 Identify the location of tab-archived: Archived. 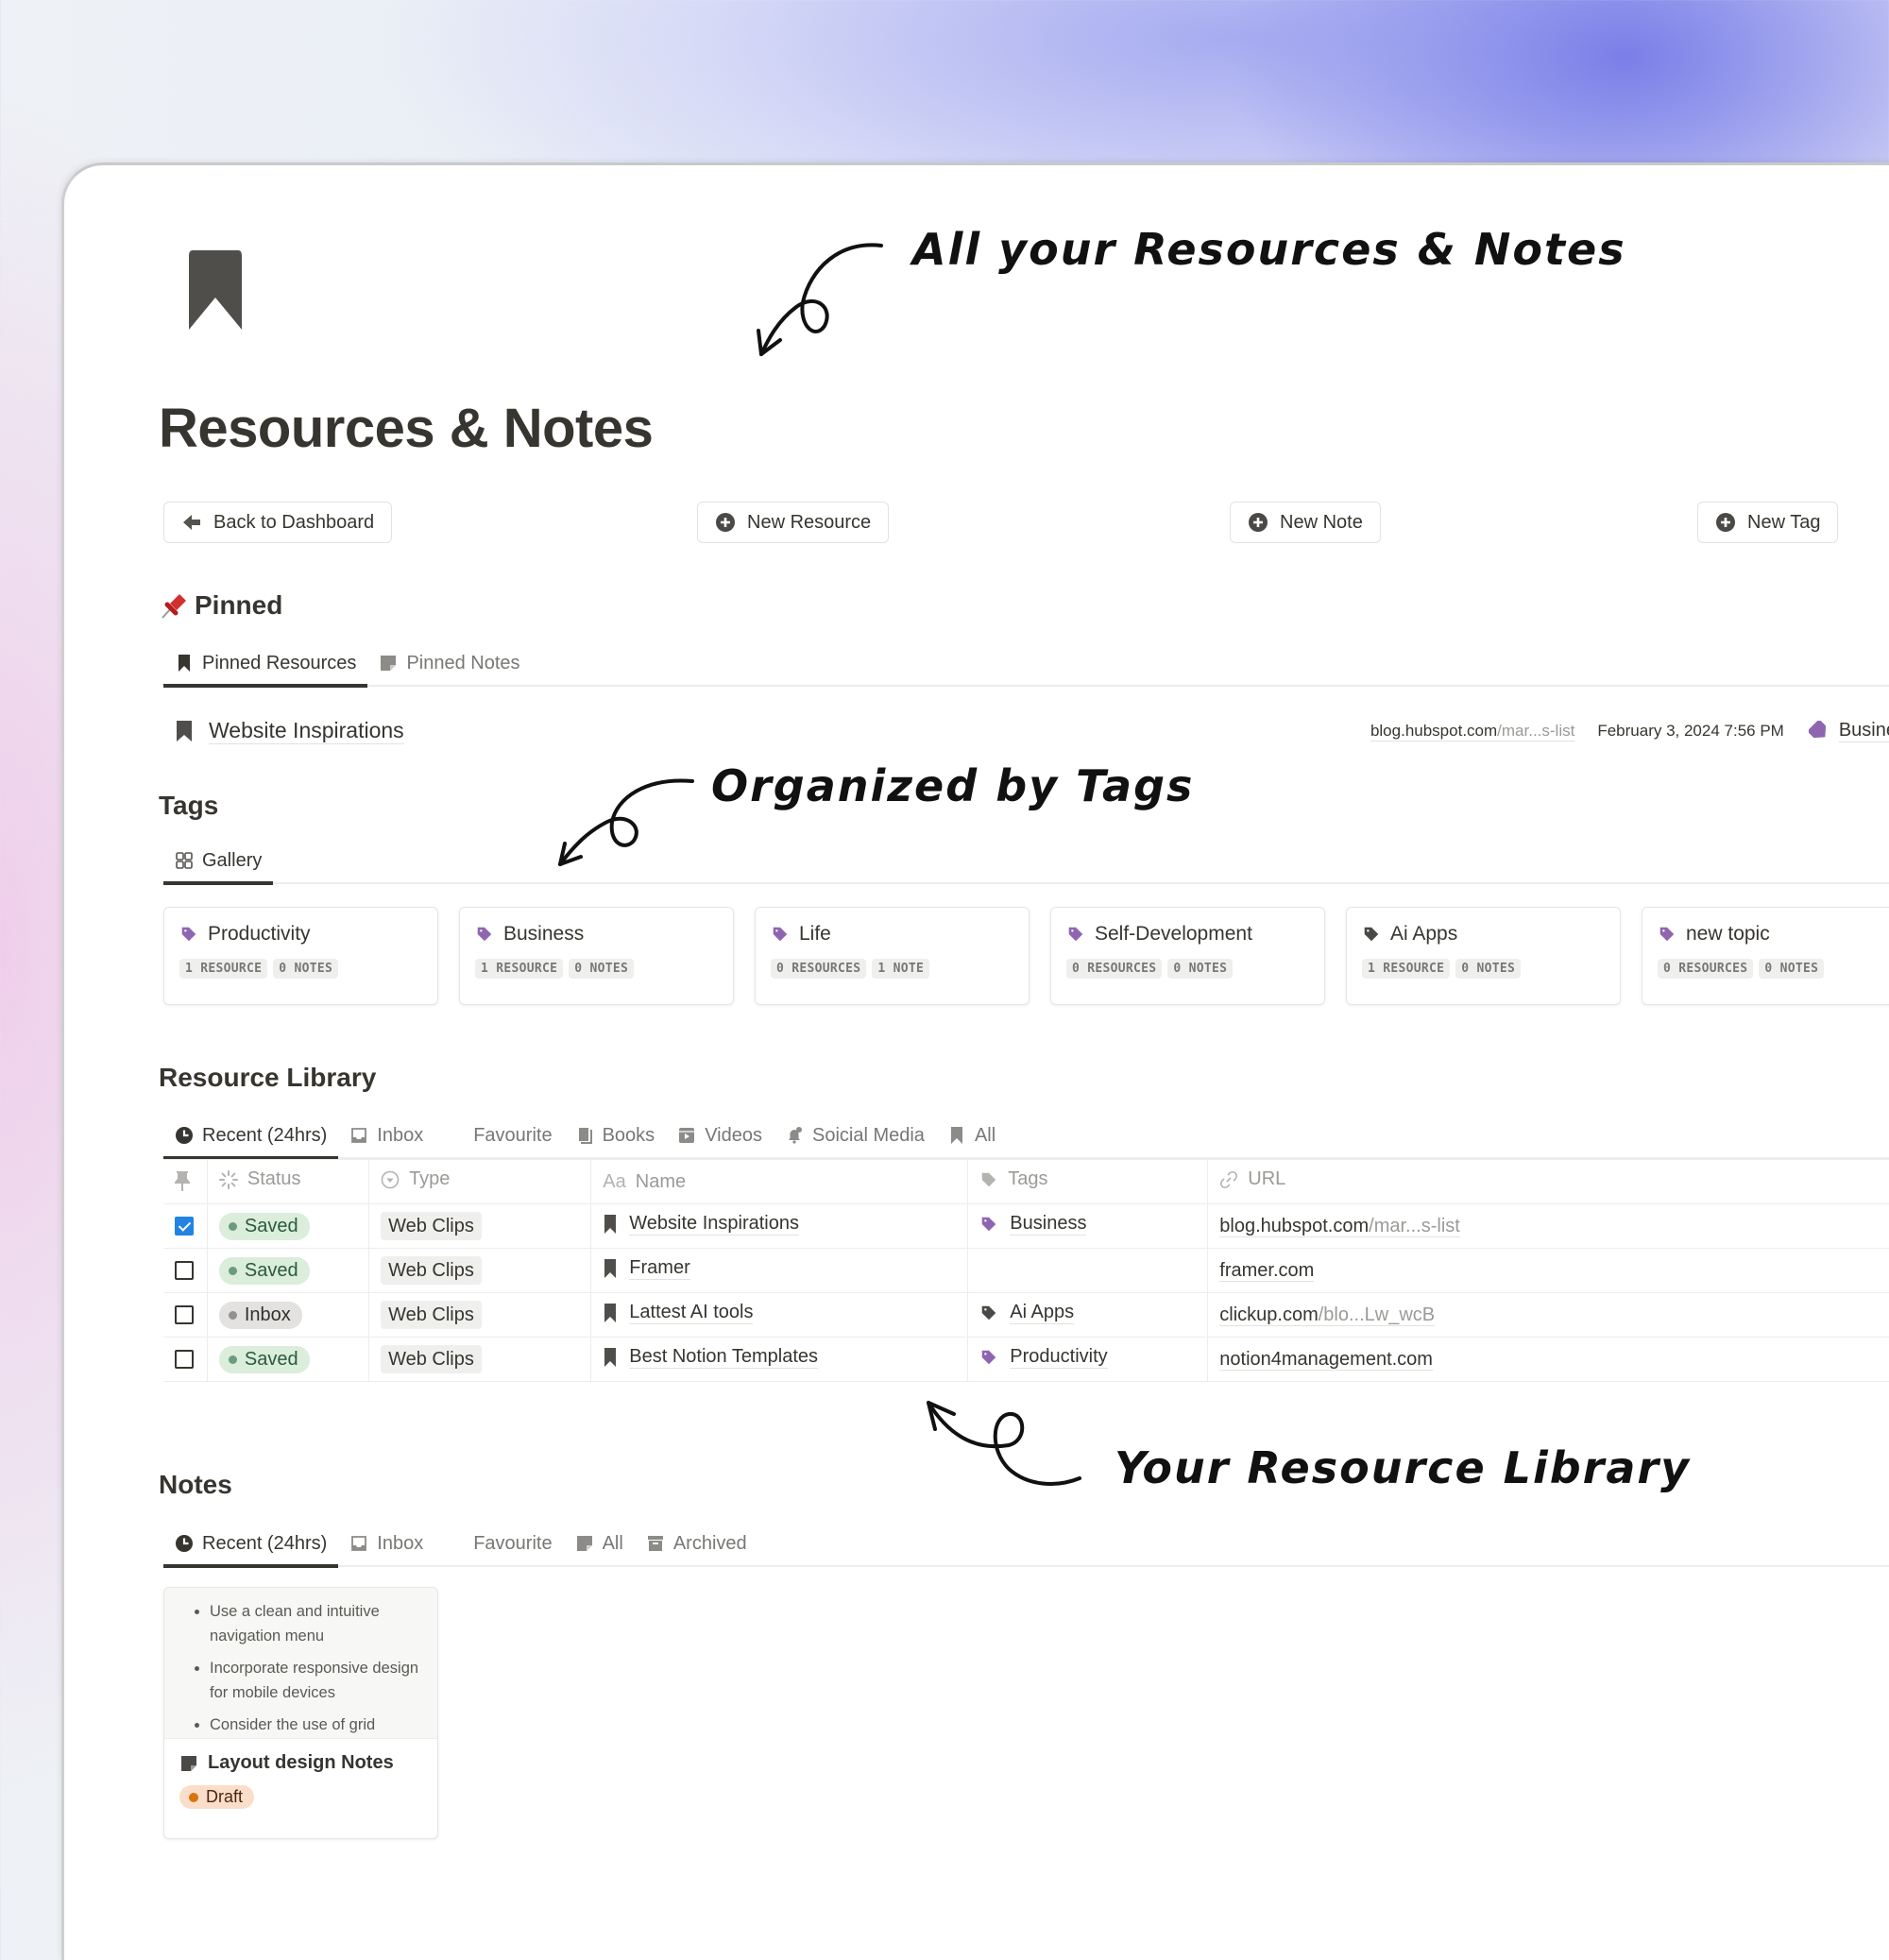
(696, 1543).